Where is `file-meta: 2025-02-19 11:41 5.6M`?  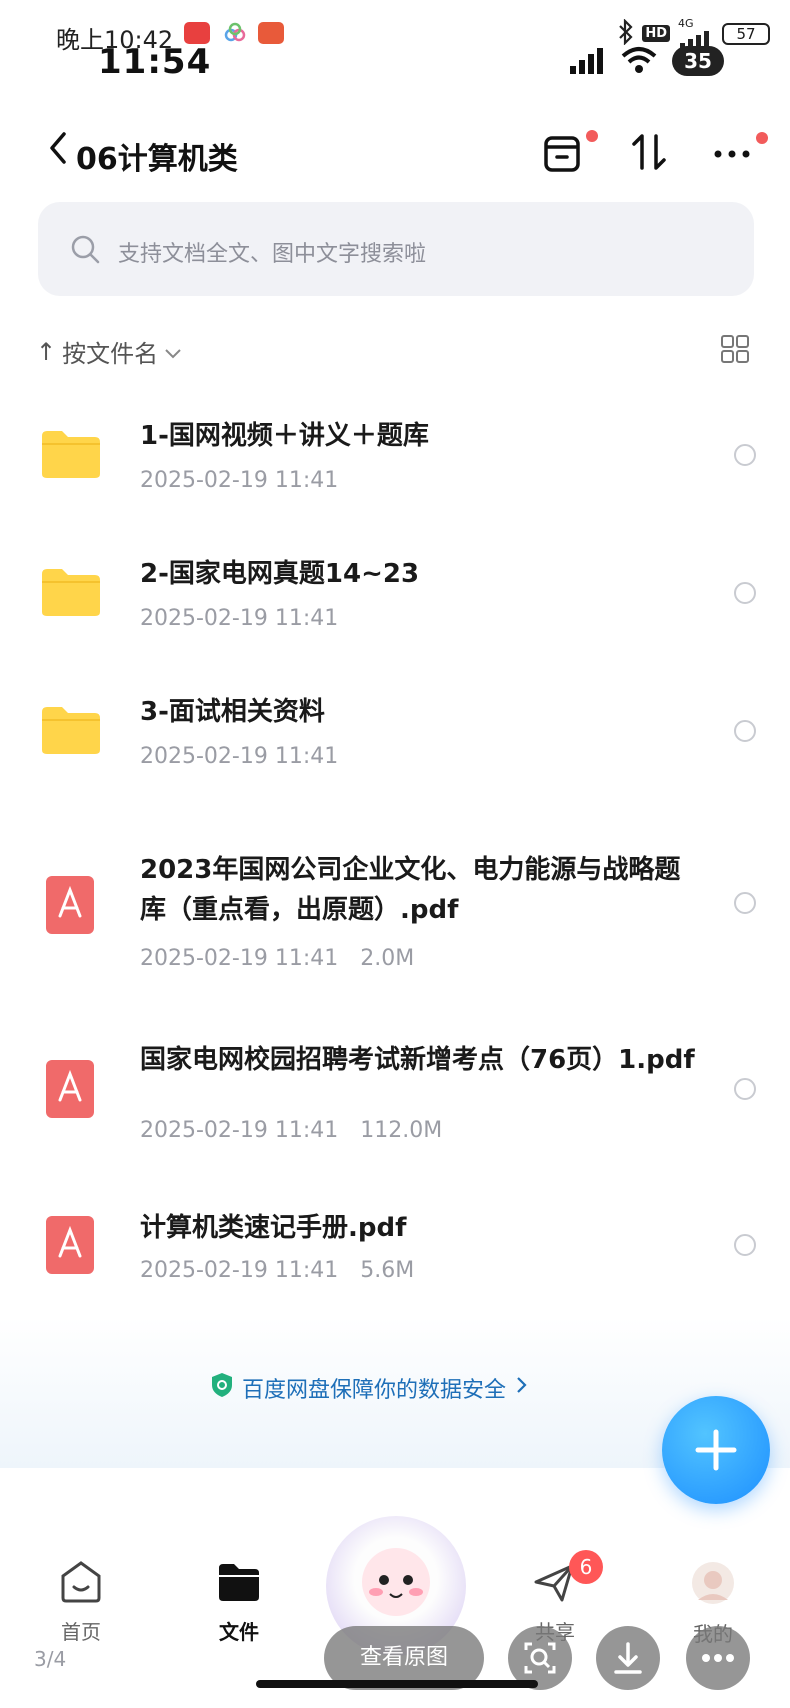
file-meta: 2025-02-19 11:41 5.6M is located at coordinates (288, 1270).